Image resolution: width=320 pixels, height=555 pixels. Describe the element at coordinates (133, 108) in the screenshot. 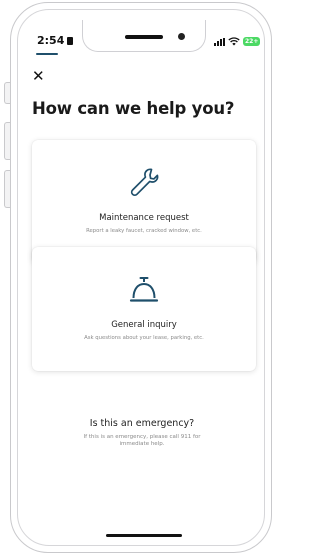

I see `page-title: How can we help you?` at that location.